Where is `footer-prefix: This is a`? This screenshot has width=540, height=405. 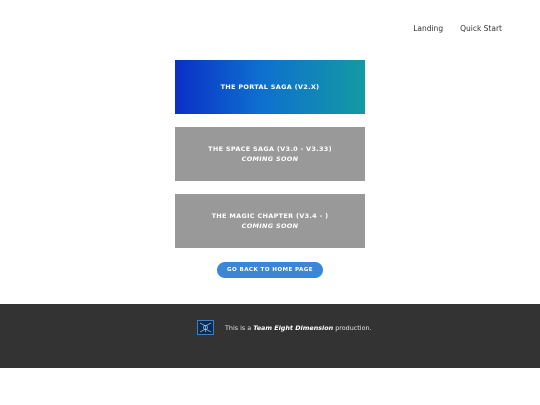
footer-prefix: This is a is located at coordinates (239, 328).